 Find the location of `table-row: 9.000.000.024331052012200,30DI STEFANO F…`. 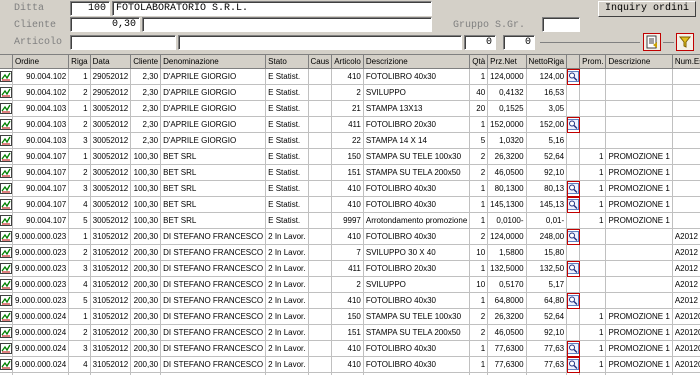

table-row: 9.000.000.024331052012200,30DI STEFANO F… is located at coordinates (350, 349).